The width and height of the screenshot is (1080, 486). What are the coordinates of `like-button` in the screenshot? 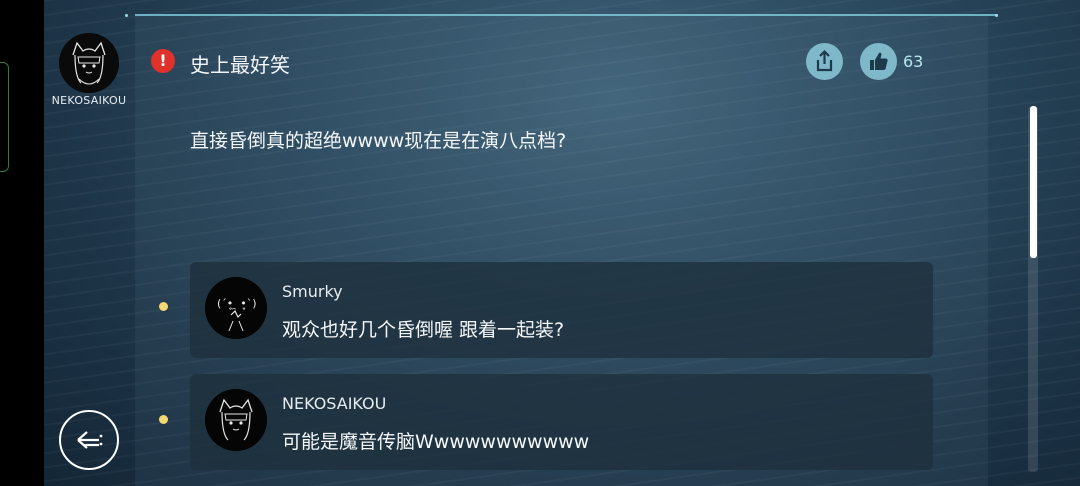 It's located at (878, 61).